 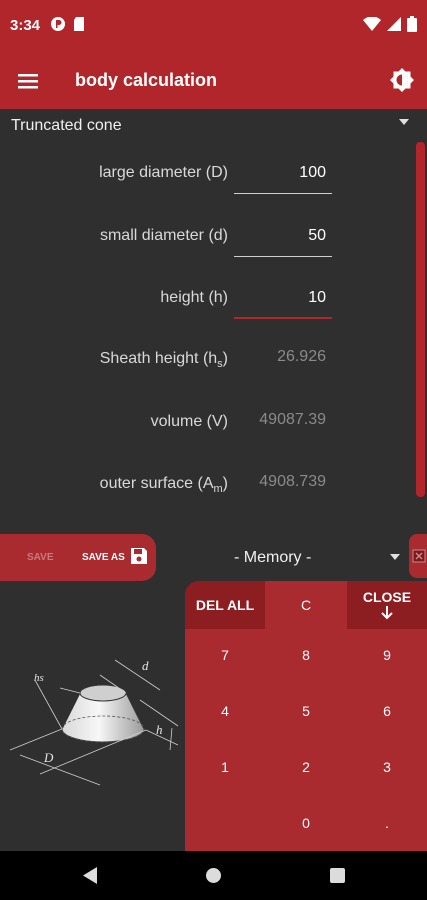 What do you see at coordinates (139, 556) in the screenshot?
I see `floppy-disk-icon` at bounding box center [139, 556].